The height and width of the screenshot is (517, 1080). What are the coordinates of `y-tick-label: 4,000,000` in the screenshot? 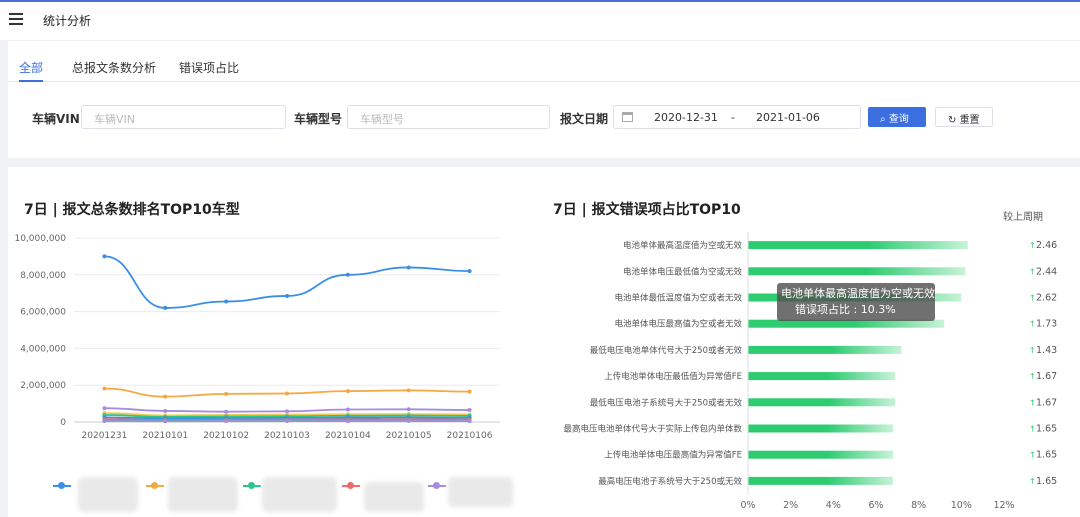 It's located at (43, 349).